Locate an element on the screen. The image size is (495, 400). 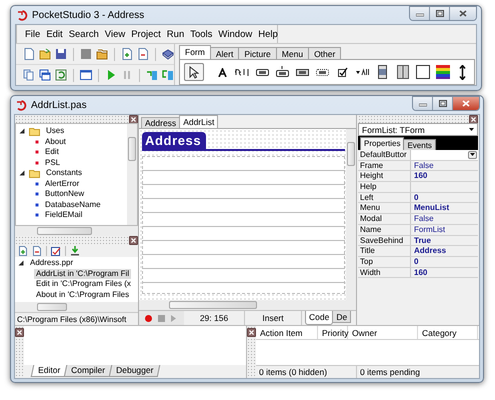
folders-icon is located at coordinates (102, 54).